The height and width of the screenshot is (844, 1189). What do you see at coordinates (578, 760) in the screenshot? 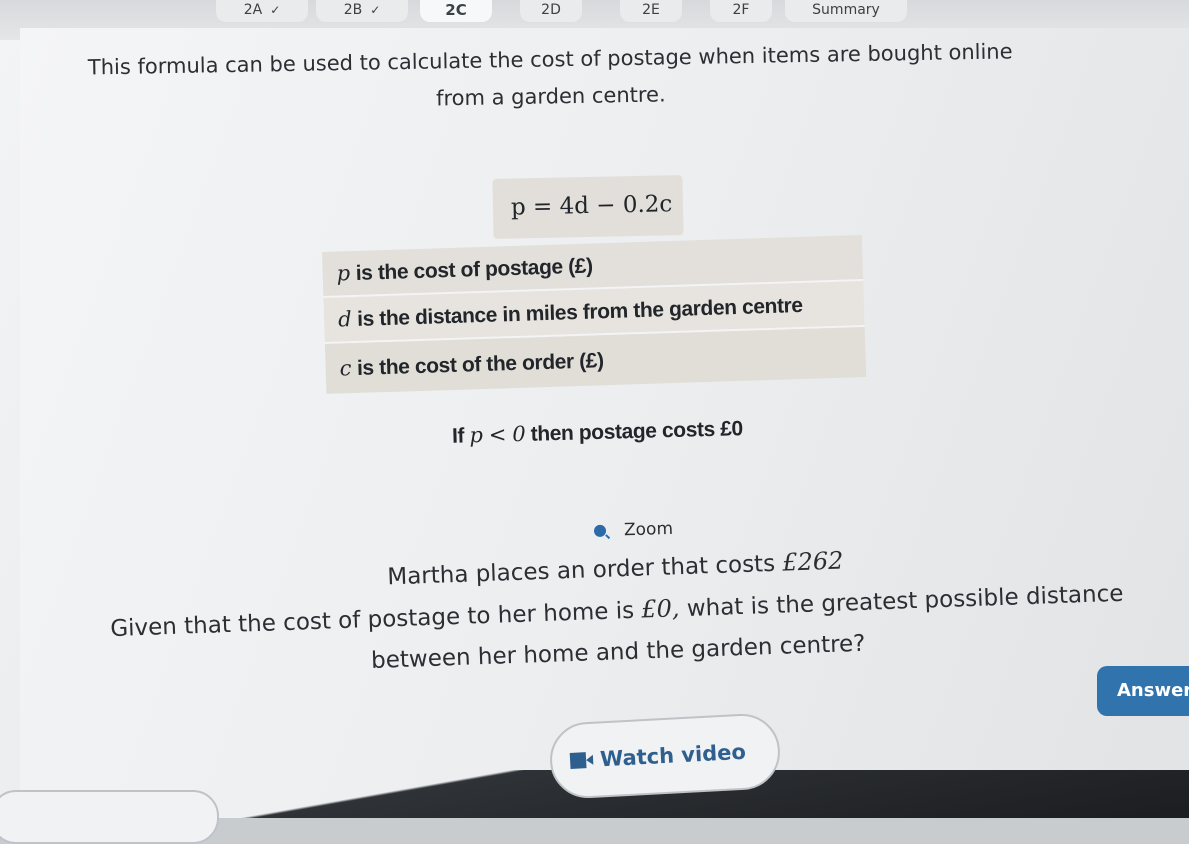
I see `video-icon` at bounding box center [578, 760].